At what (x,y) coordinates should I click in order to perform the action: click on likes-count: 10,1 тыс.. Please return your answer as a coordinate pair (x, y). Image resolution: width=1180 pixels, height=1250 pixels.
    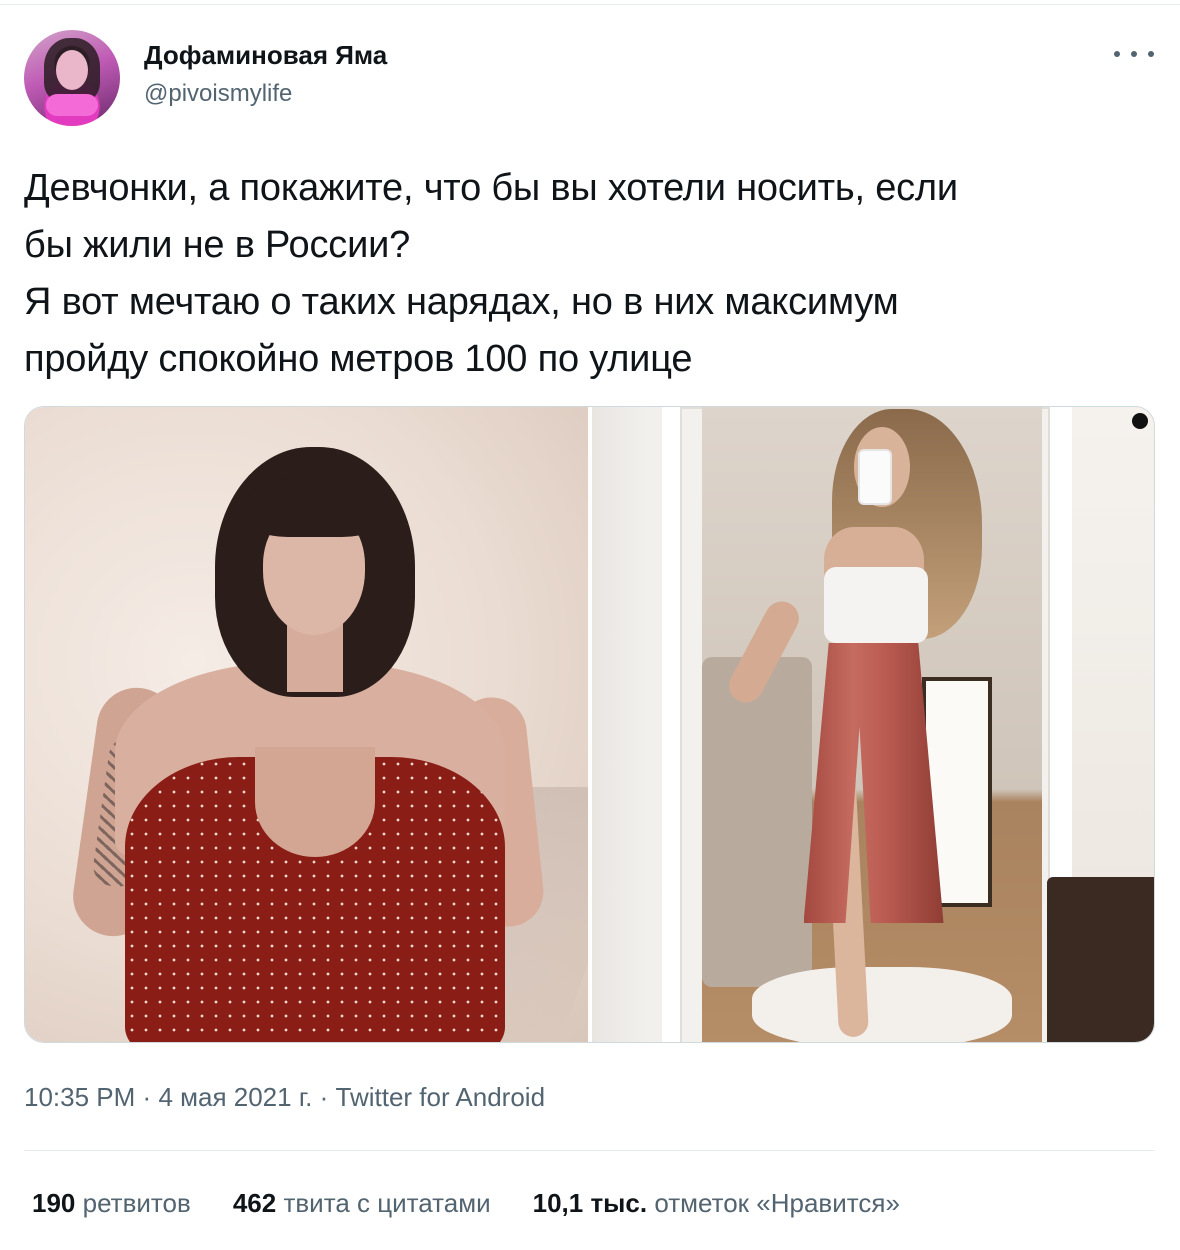
    Looking at the image, I should click on (590, 1203).